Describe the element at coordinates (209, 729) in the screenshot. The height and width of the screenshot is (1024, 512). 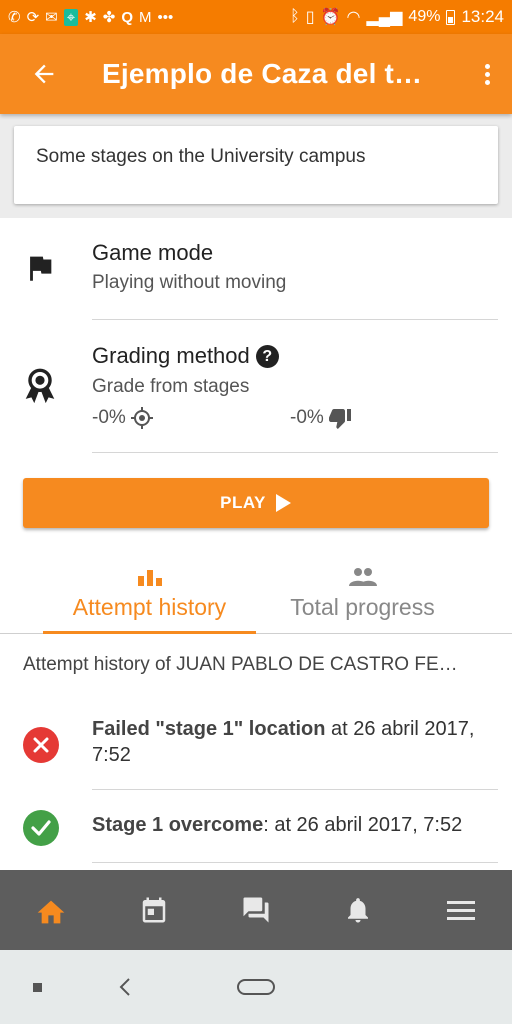
I see `history-item-title: Failed "stage 1" location` at that location.